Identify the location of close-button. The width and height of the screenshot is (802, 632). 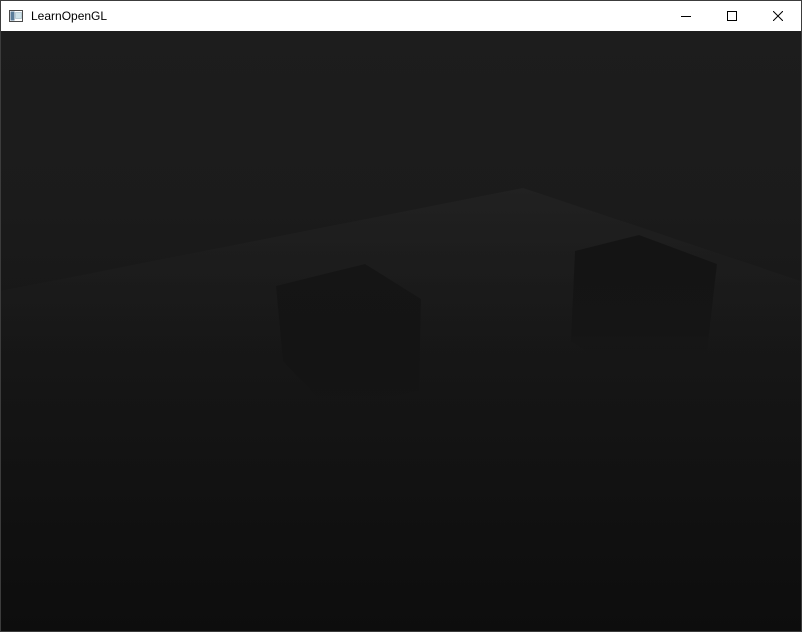
(778, 16).